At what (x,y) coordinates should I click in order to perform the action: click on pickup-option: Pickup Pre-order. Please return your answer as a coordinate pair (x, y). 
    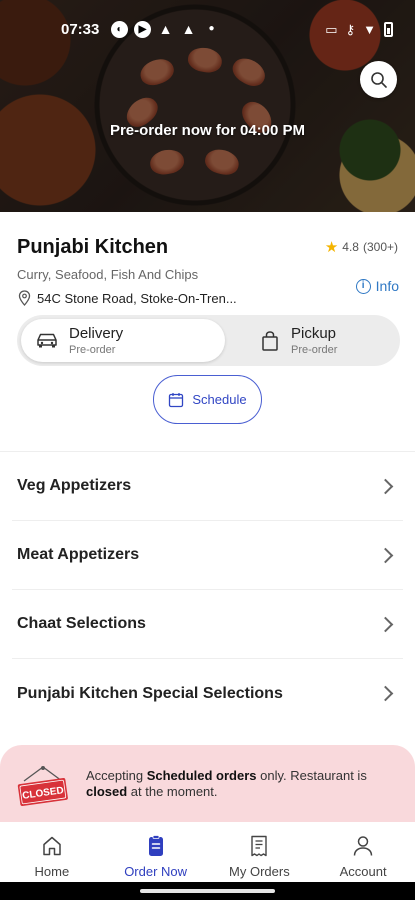
    Looking at the image, I should click on (300, 340).